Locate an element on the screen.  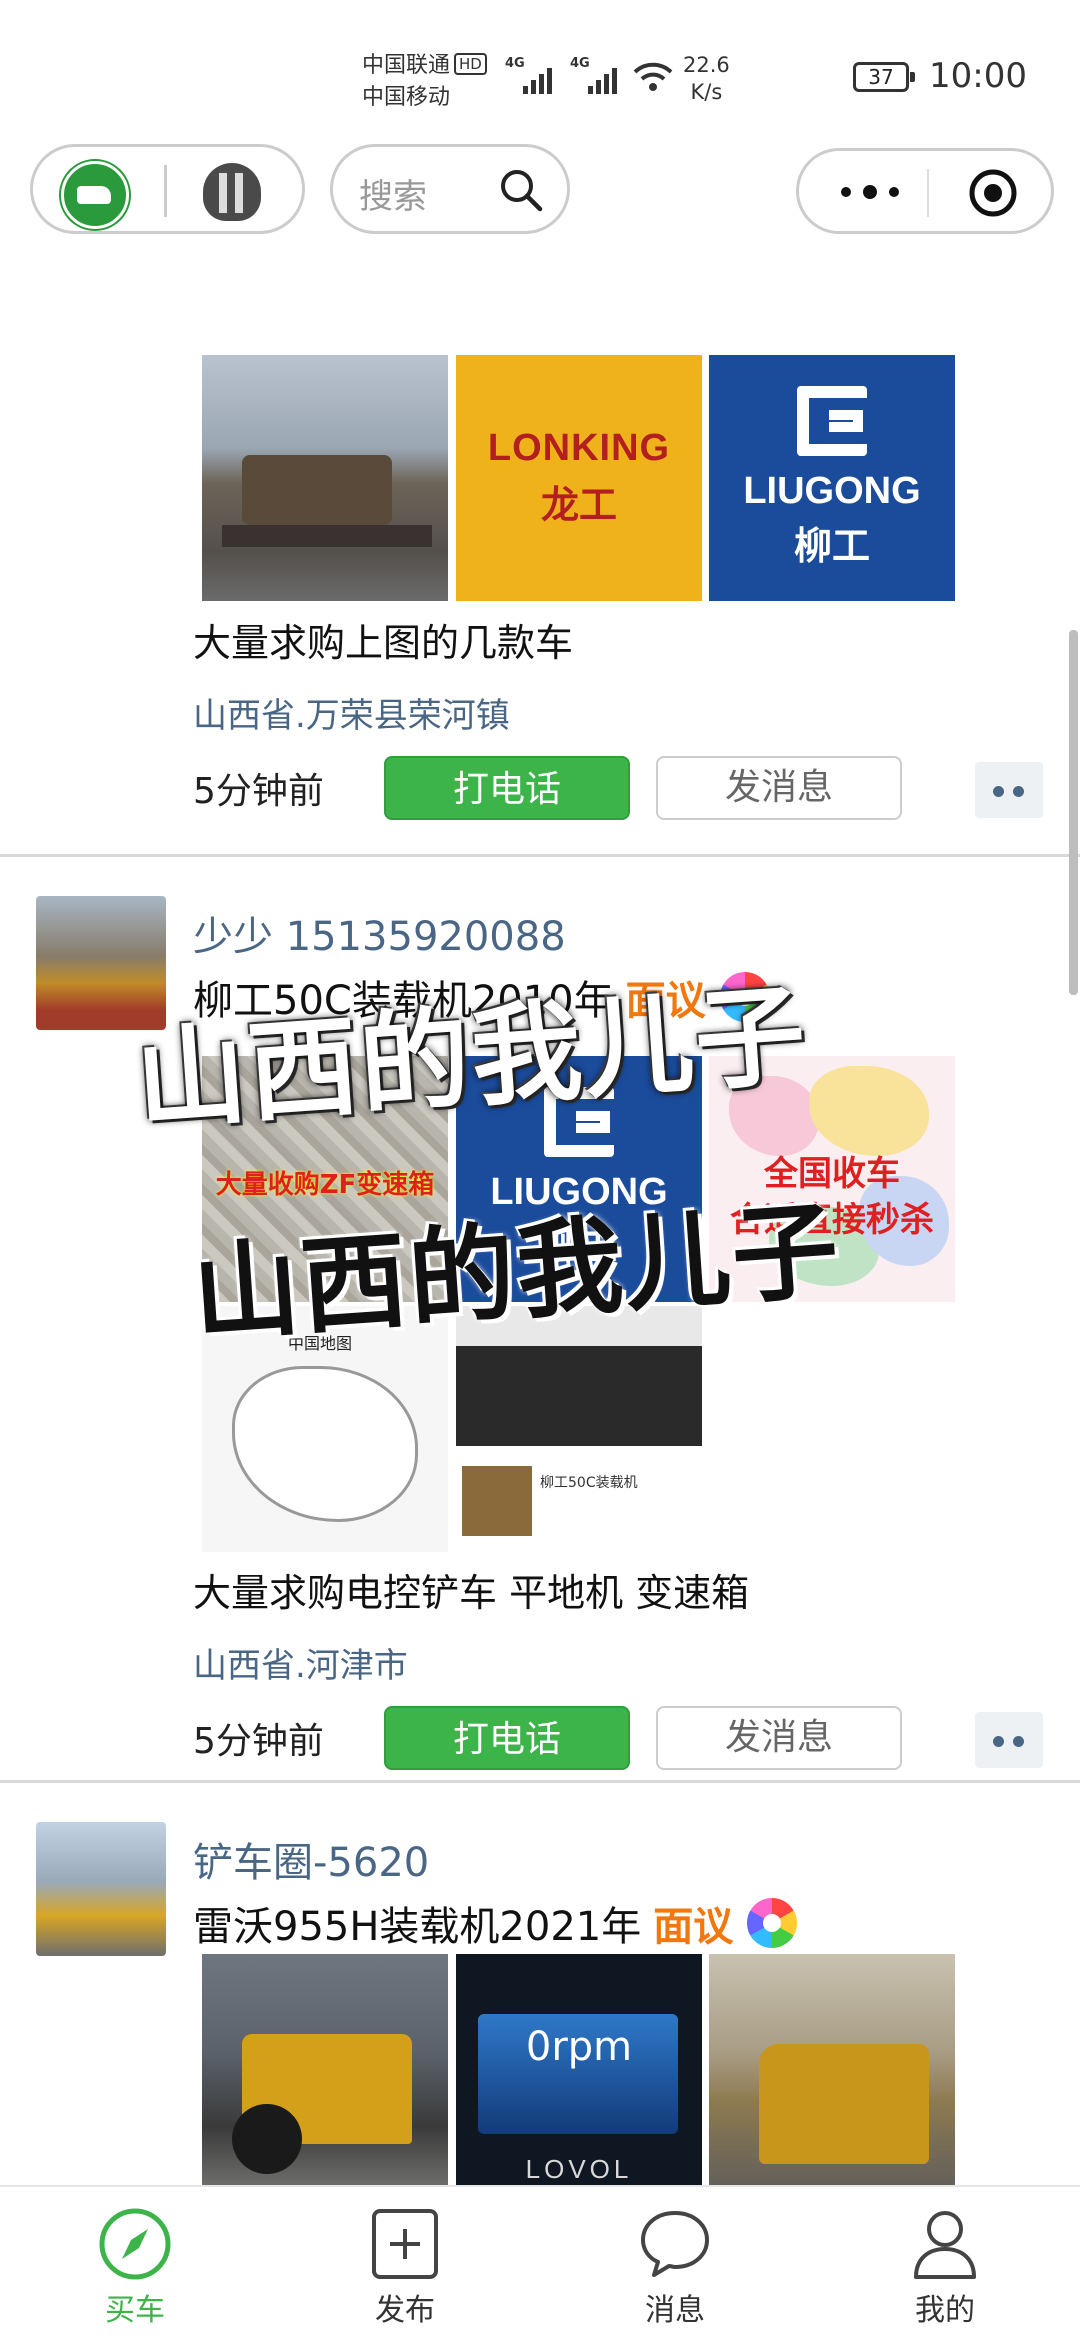
search-box: 搜索 is located at coordinates (450, 189).